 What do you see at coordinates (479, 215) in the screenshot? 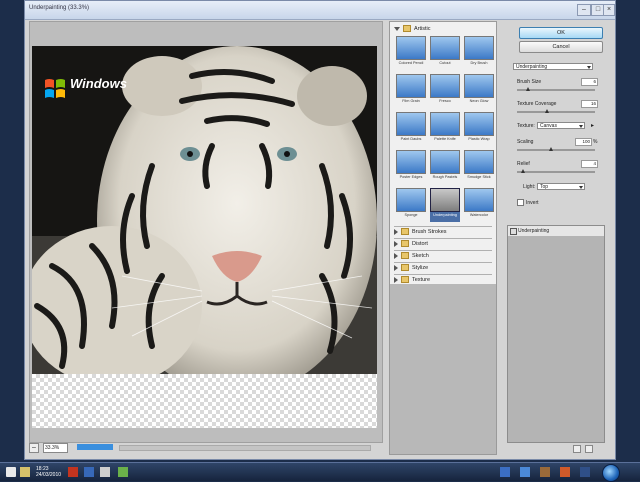
I see `filter-label: Watercolor` at bounding box center [479, 215].